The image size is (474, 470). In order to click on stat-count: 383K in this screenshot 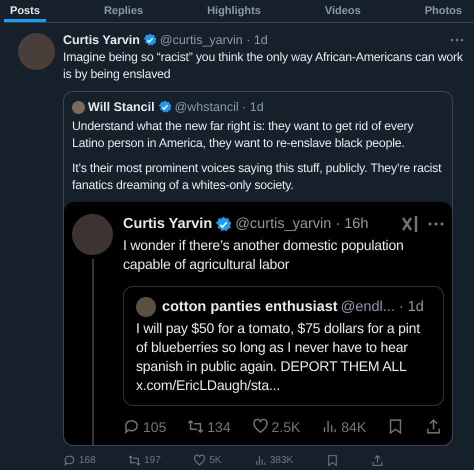, I will do `click(282, 460)`.